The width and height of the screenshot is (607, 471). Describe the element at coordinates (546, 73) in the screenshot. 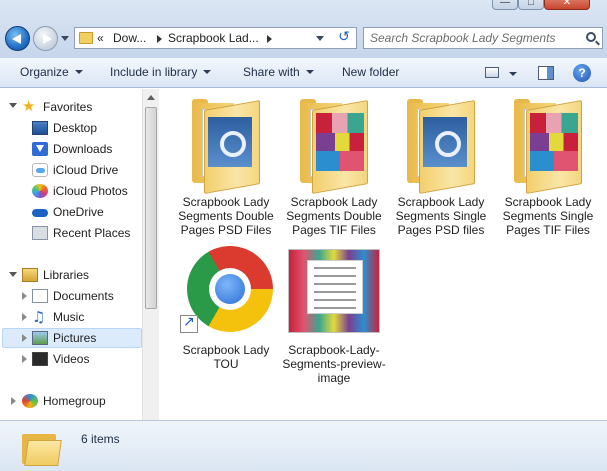

I see `preview-pane-icon` at that location.